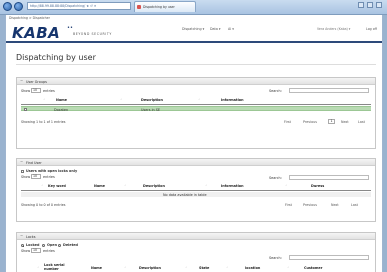  What do you see at coordinates (31, 236) in the screenshot?
I see `panel-title: Locks` at bounding box center [31, 236].